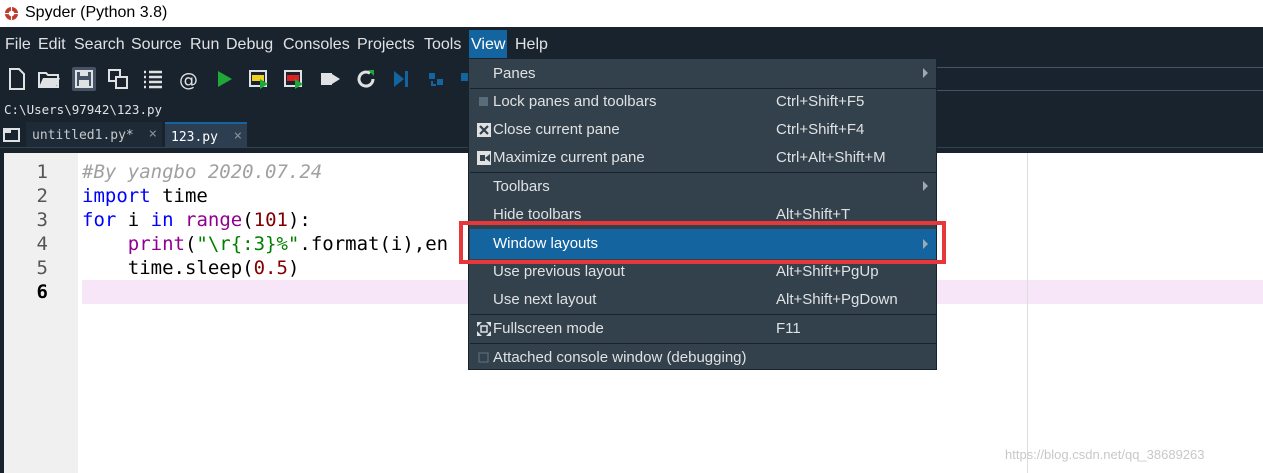  I want to click on file-path: C:\Users\97942\123.py, so click(83, 109).